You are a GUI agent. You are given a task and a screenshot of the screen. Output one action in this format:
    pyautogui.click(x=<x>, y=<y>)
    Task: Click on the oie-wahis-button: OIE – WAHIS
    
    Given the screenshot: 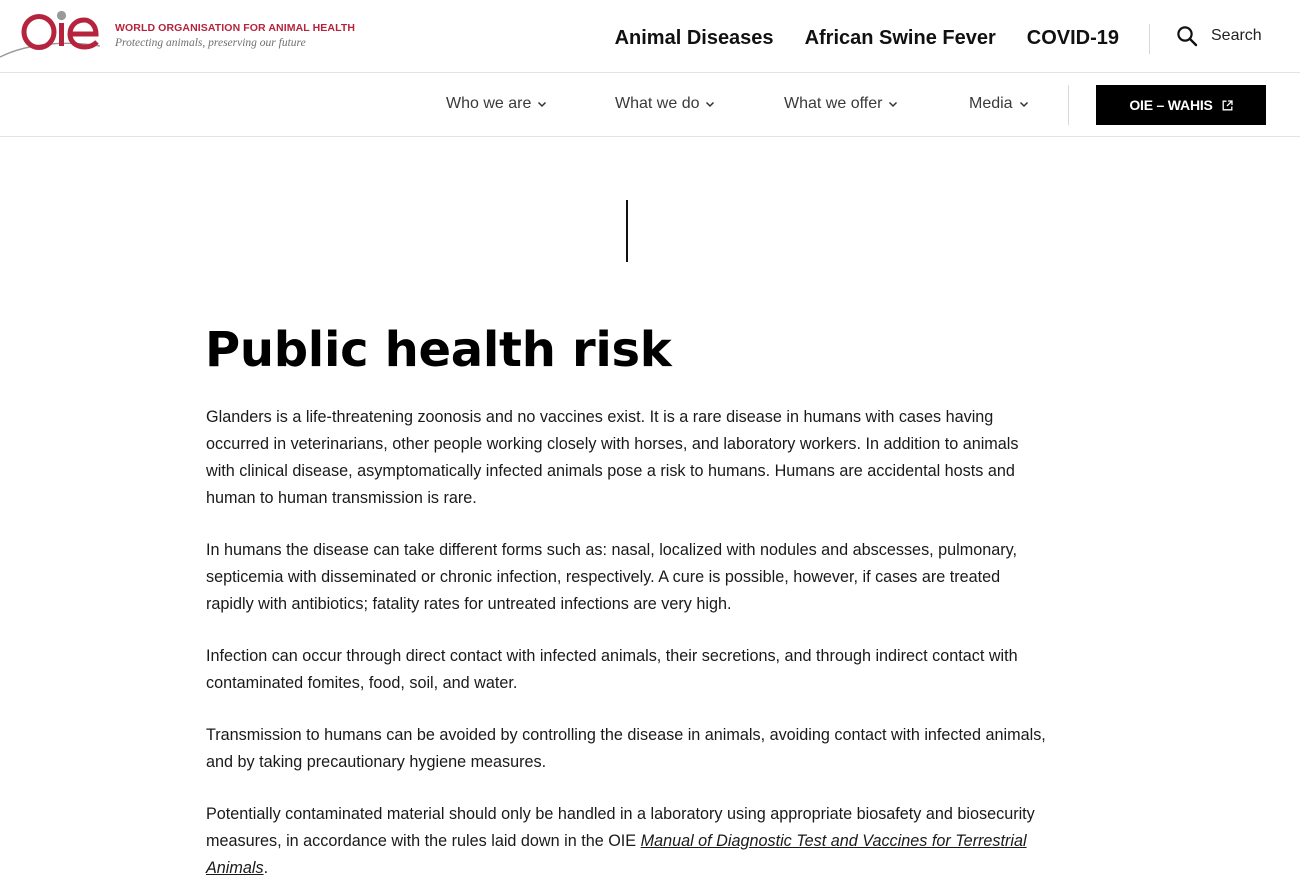 What is the action you would take?
    pyautogui.click(x=1181, y=105)
    